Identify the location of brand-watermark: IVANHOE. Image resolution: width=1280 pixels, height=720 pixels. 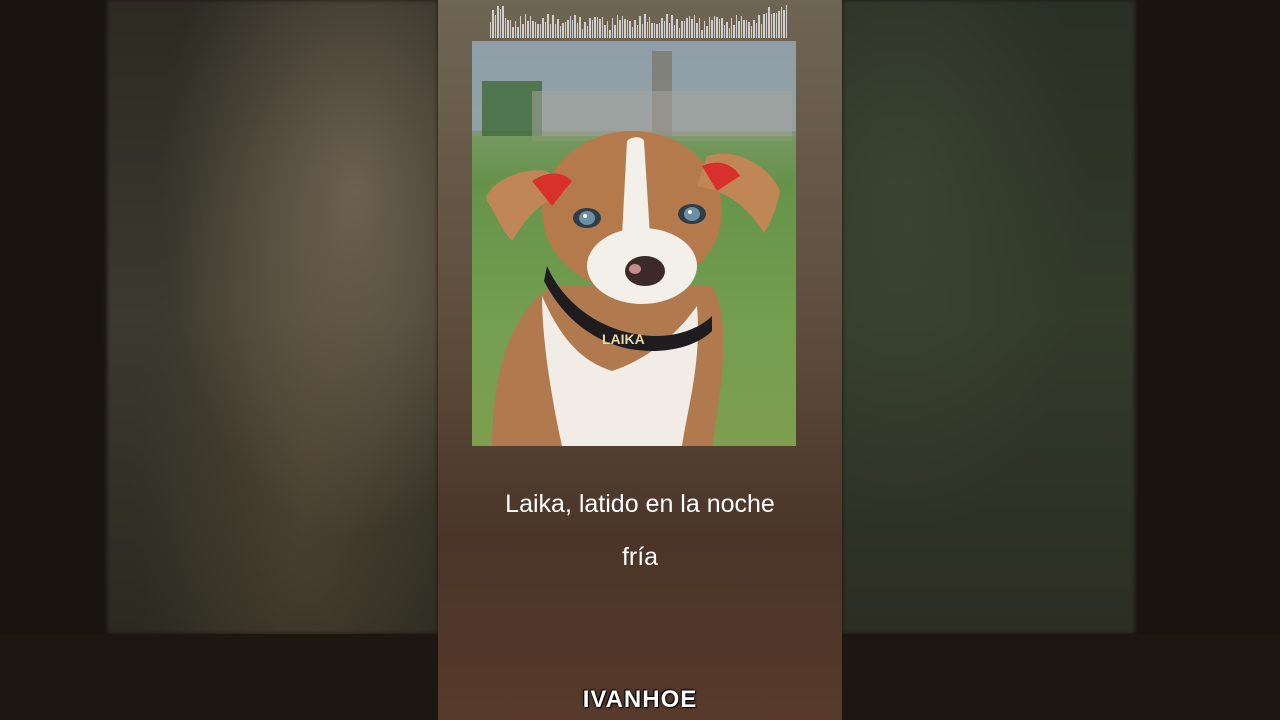
(640, 699).